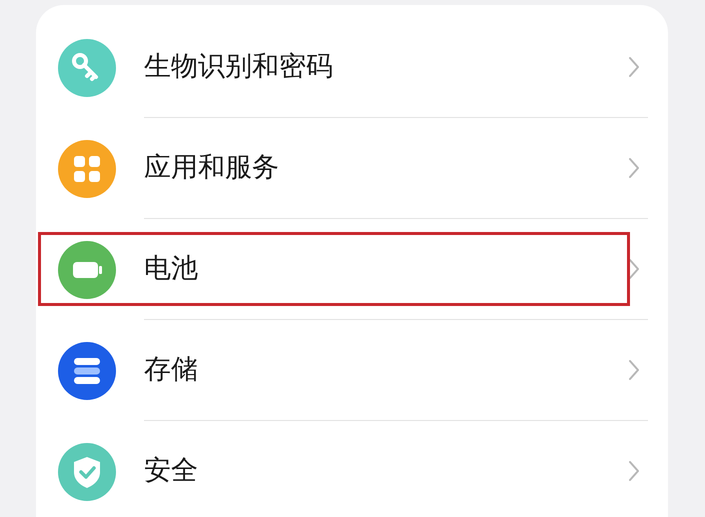  I want to click on setting-label: 安全, so click(386, 471).